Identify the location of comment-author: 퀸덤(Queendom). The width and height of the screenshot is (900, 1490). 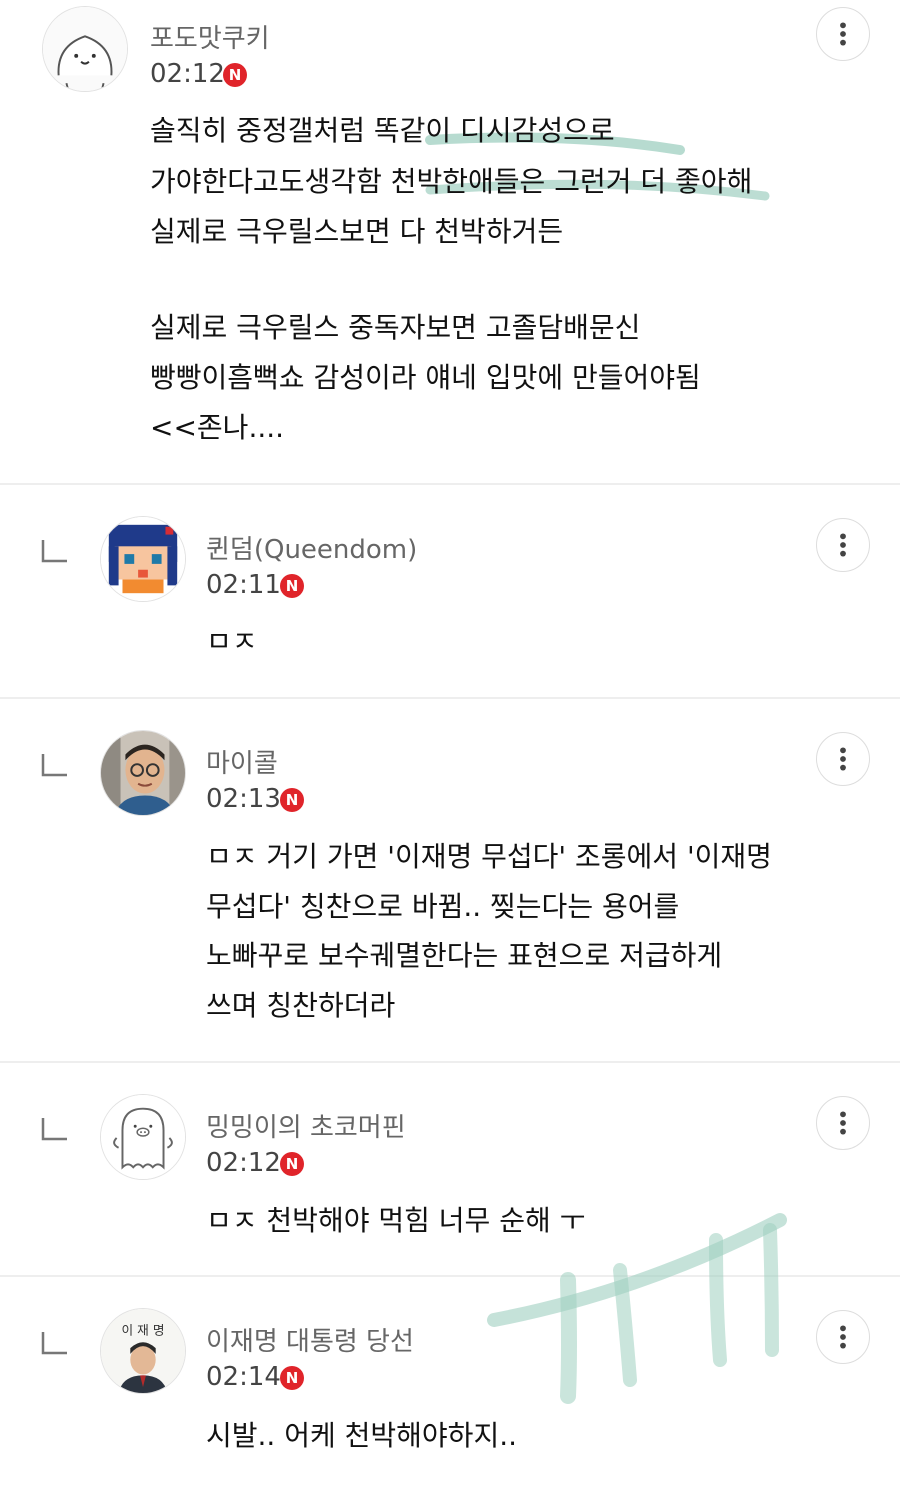
(311, 547).